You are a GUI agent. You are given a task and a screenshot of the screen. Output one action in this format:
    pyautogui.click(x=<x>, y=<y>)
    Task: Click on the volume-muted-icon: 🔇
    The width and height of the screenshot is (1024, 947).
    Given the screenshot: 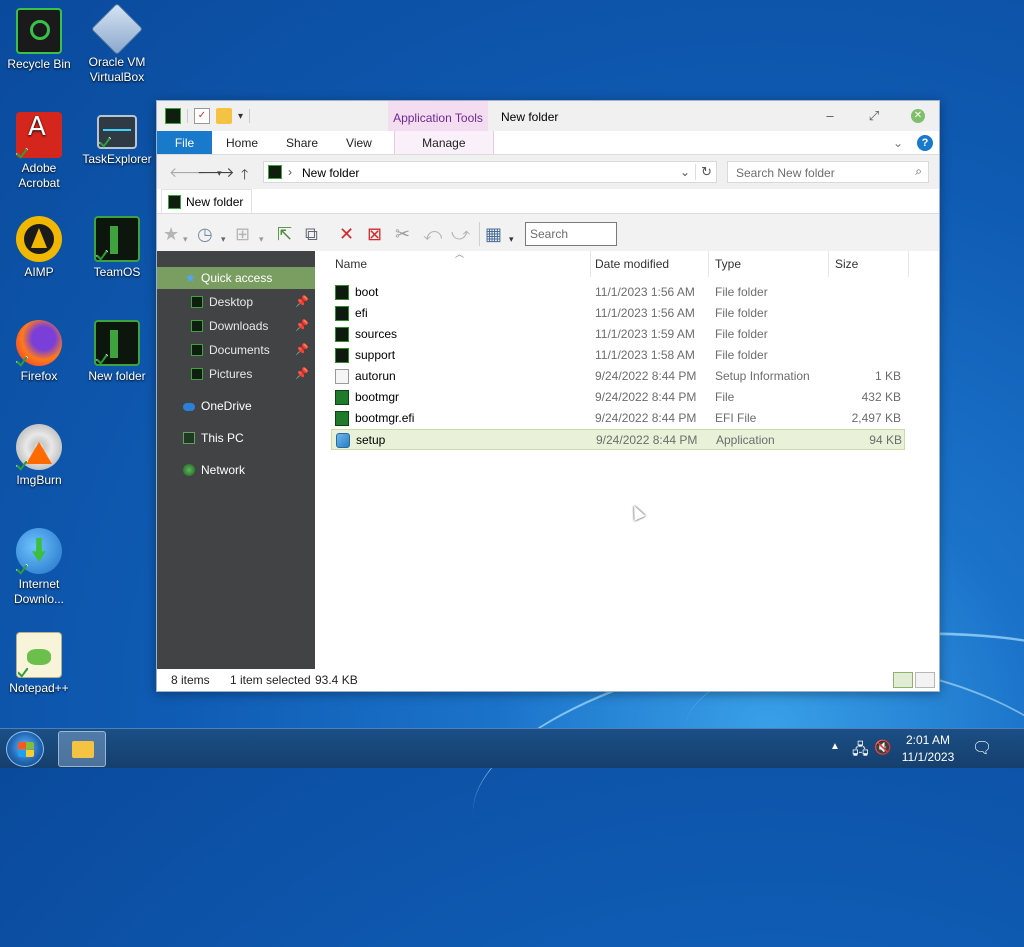 What is the action you would take?
    pyautogui.click(x=882, y=759)
    